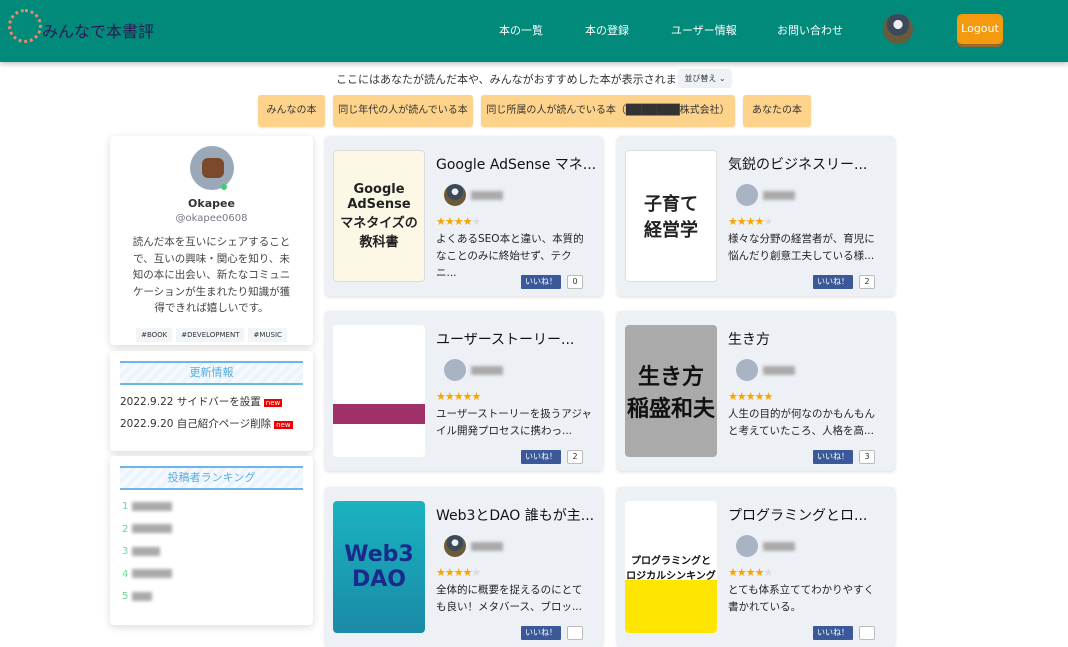  What do you see at coordinates (211, 552) in the screenshot?
I see `ranking-item: 3` at bounding box center [211, 552].